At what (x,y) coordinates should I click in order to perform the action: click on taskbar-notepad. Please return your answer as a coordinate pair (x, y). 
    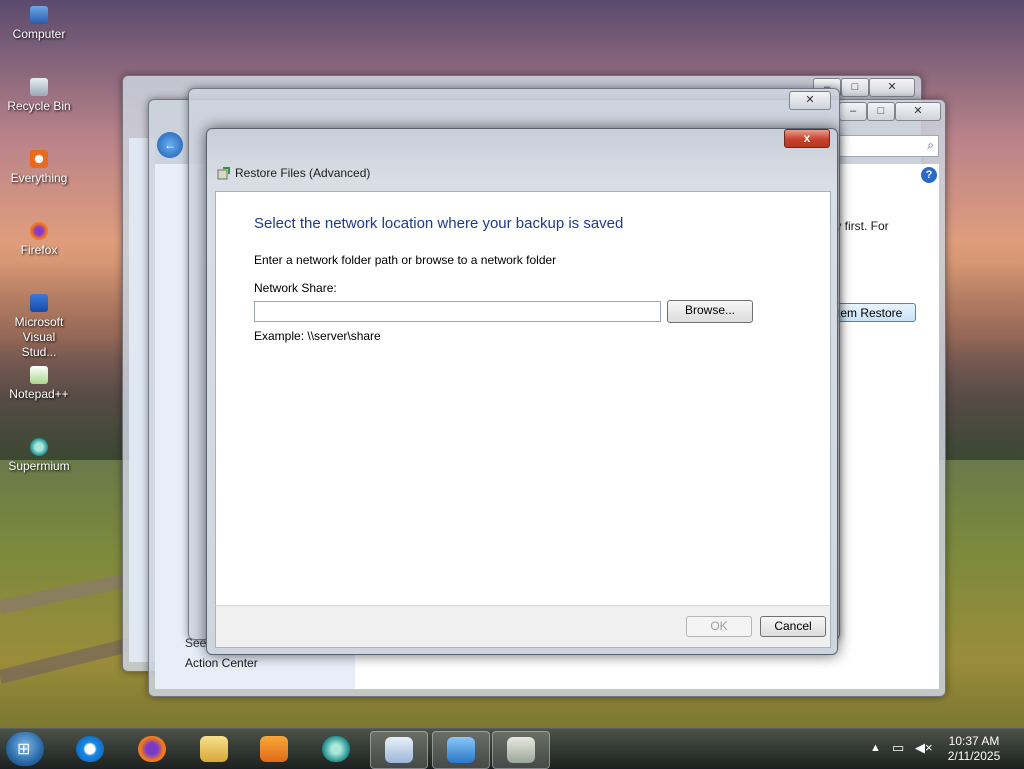
    Looking at the image, I should click on (399, 750).